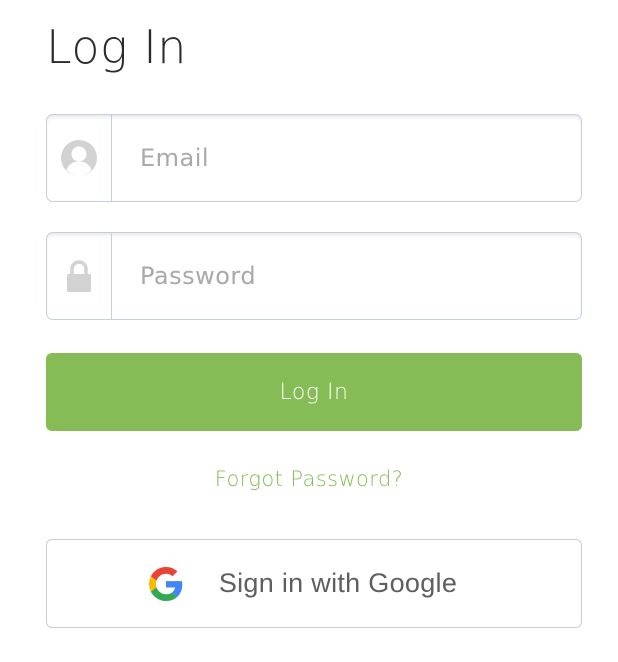 This screenshot has height=662, width=618. I want to click on email-input, so click(346, 158).